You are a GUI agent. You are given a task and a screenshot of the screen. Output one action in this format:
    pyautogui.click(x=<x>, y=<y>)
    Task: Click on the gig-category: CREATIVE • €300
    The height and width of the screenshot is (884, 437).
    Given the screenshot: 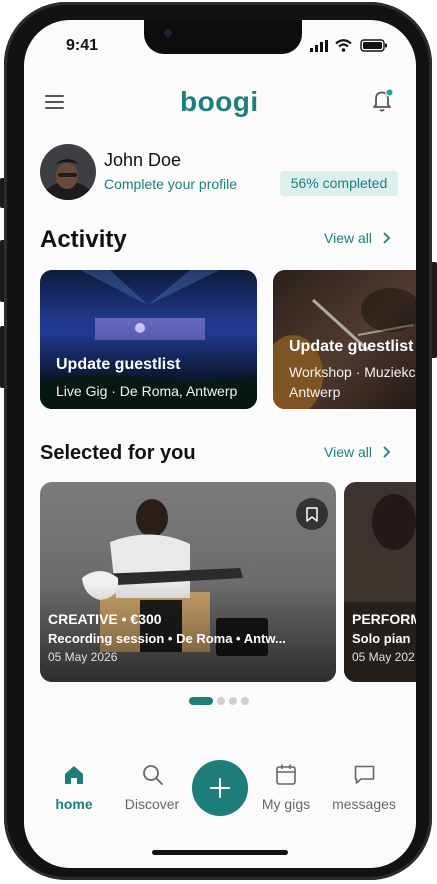 What is the action you would take?
    pyautogui.click(x=105, y=619)
    